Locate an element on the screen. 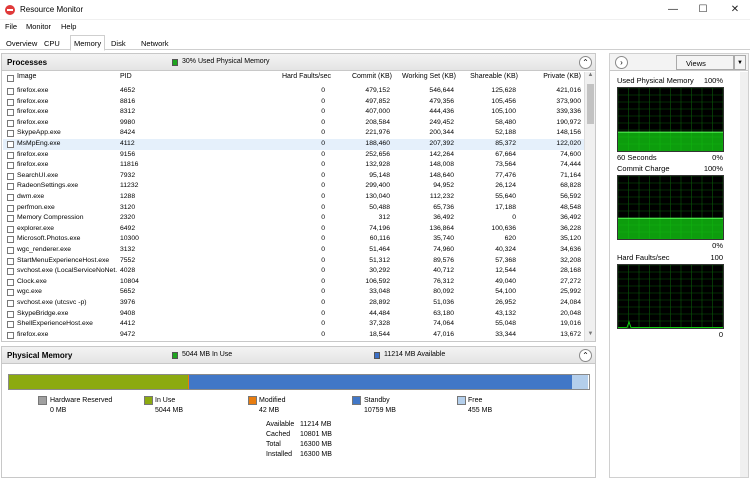 Image resolution: width=750 pixels, height=480 pixels. maximize-button: ☐ is located at coordinates (703, 10).